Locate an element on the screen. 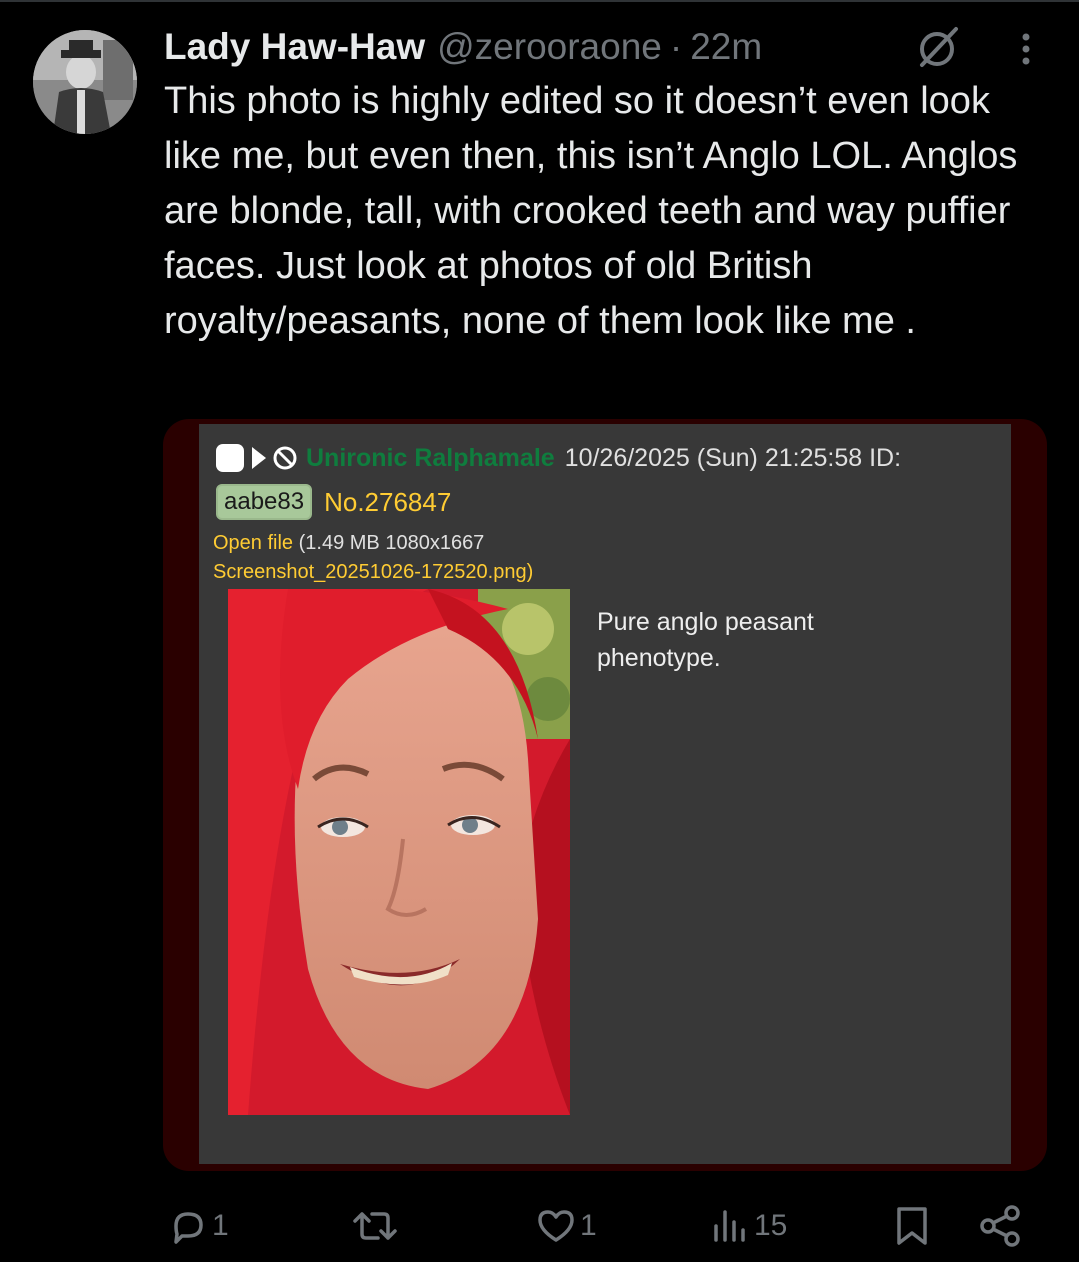  bookmark-icon is located at coordinates (912, 1226).